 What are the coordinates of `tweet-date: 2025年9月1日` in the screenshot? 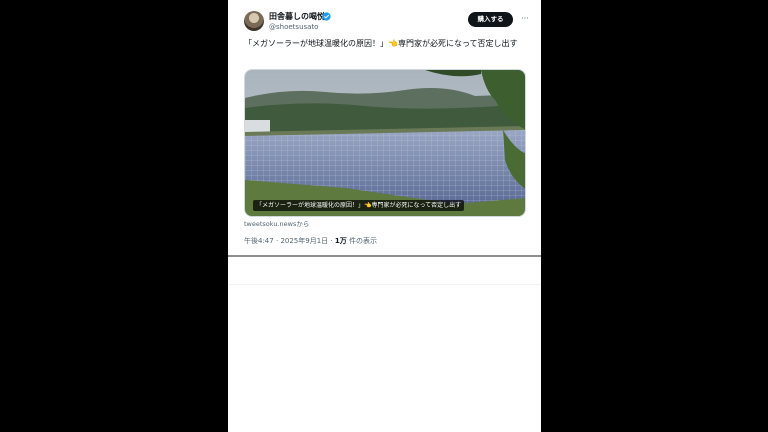 It's located at (304, 241).